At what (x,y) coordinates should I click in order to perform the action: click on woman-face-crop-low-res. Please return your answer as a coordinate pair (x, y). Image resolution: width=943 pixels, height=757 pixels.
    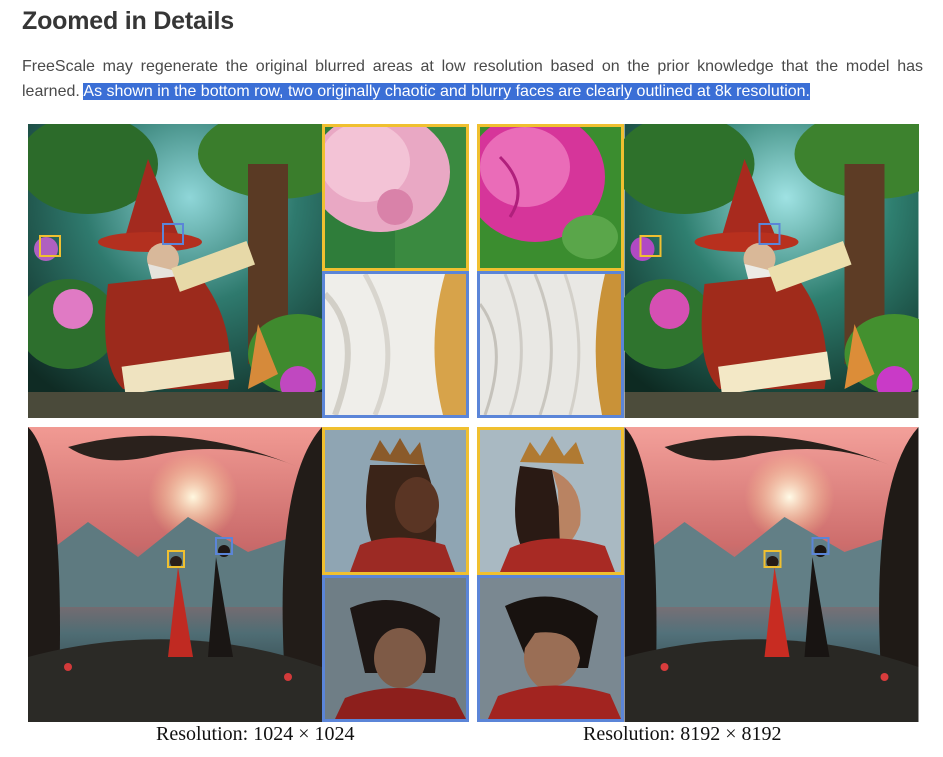
    Looking at the image, I should click on (395, 501).